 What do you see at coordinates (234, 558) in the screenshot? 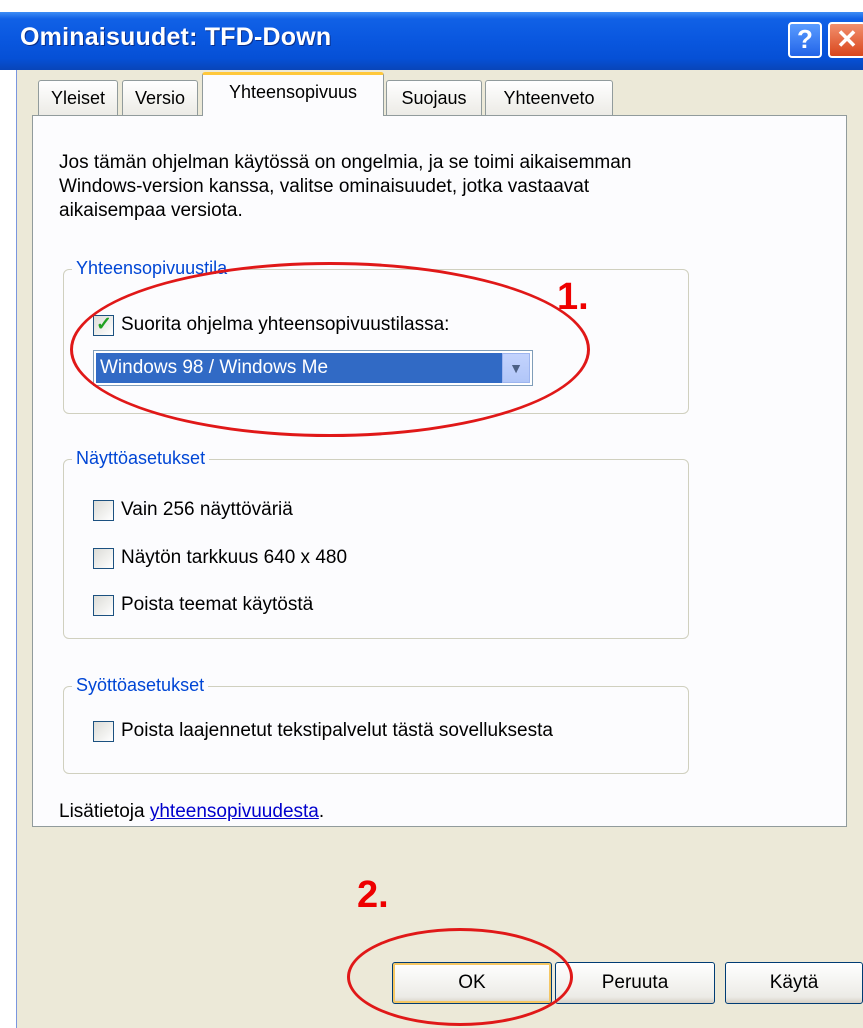
I see `resolution-label: Näytön tarkkuus 640 x 480` at bounding box center [234, 558].